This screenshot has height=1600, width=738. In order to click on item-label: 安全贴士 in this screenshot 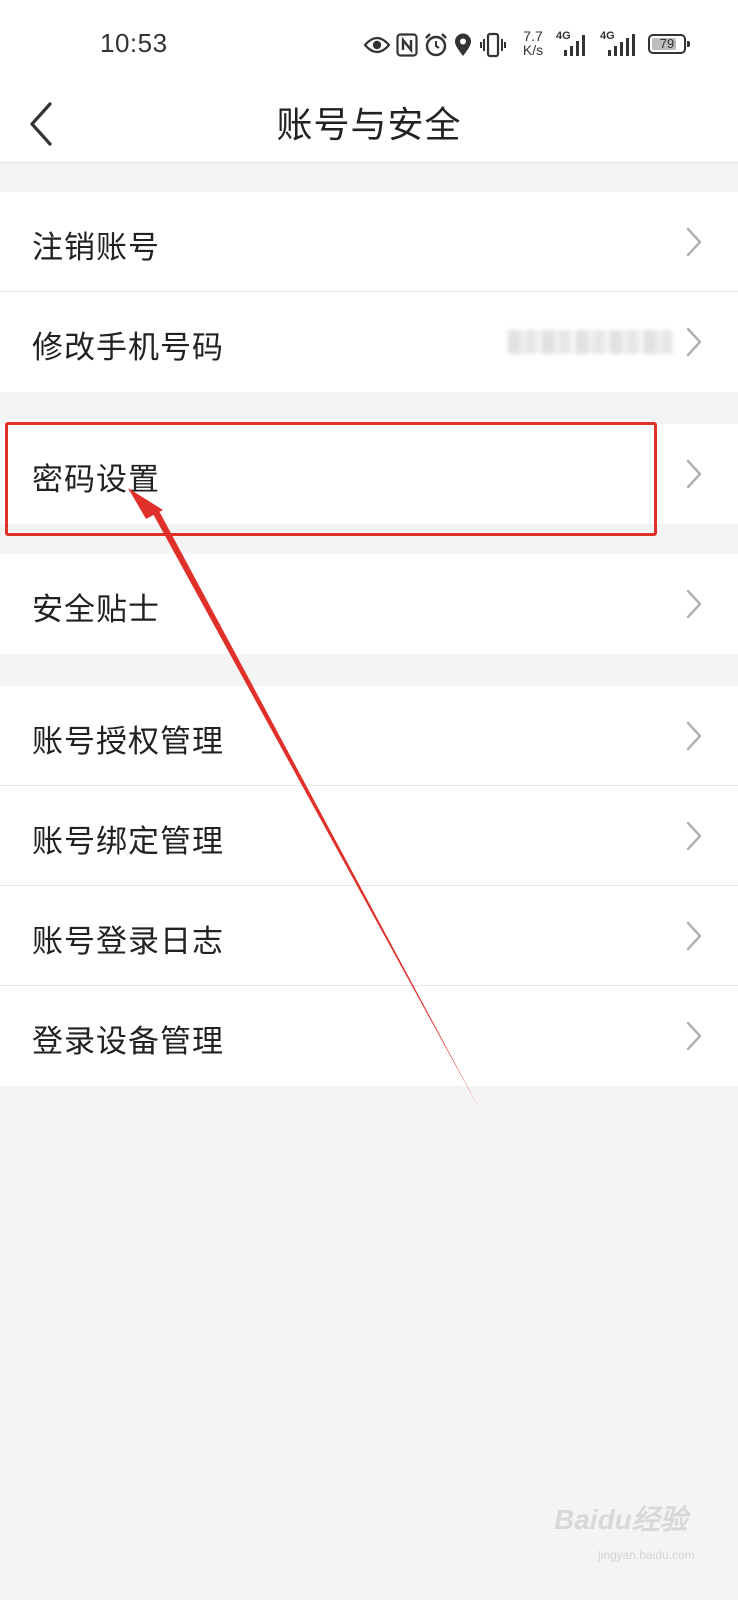, I will do `click(96, 610)`.